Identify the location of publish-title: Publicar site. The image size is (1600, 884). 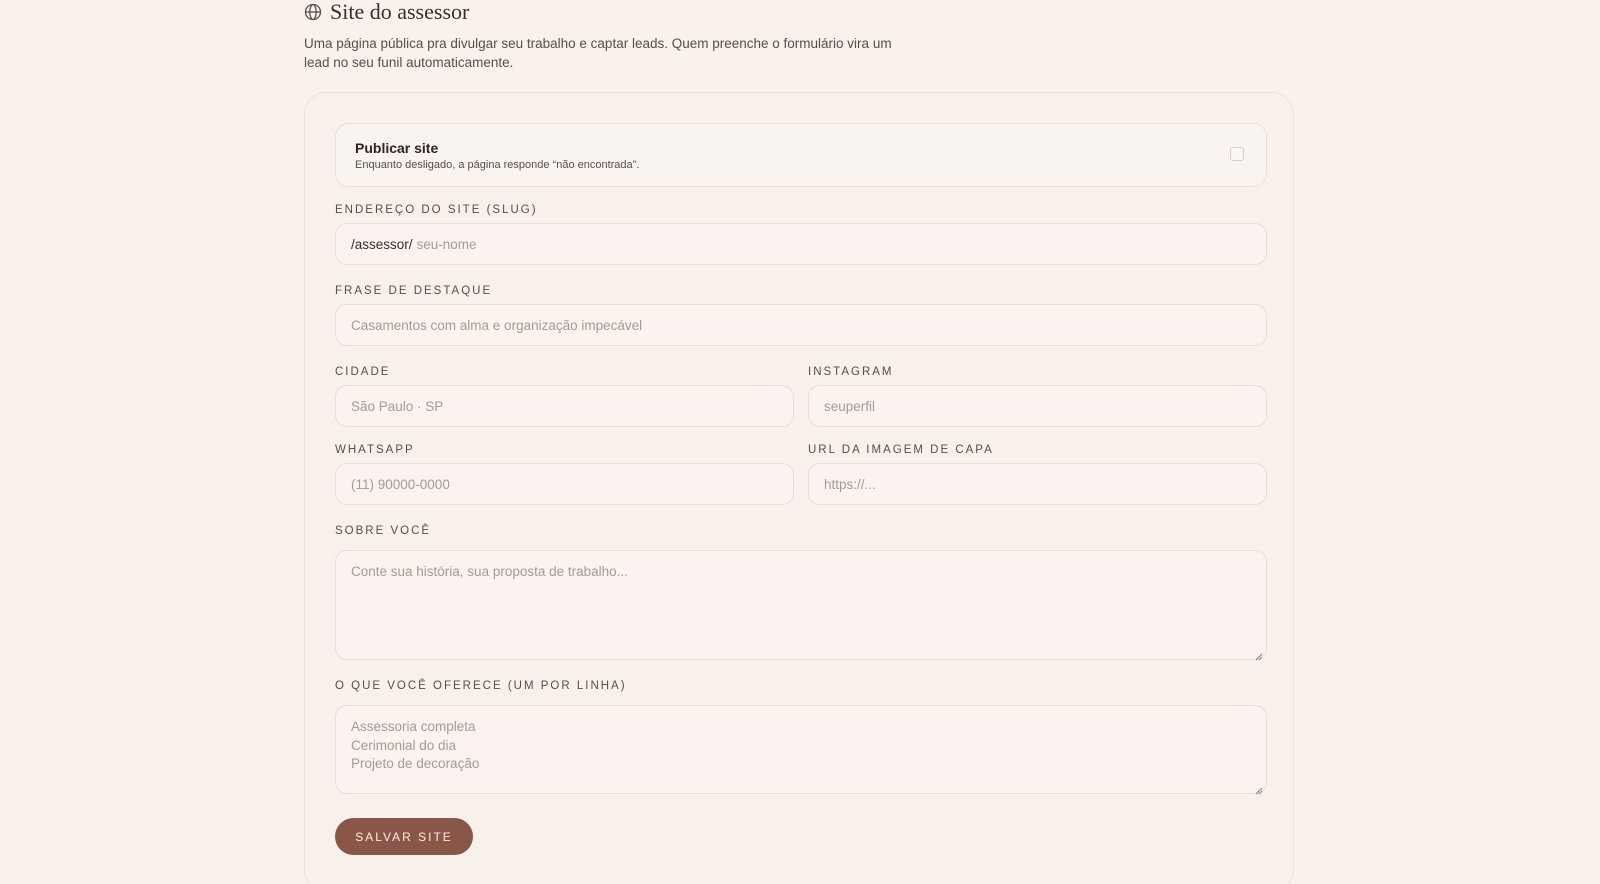
(397, 148).